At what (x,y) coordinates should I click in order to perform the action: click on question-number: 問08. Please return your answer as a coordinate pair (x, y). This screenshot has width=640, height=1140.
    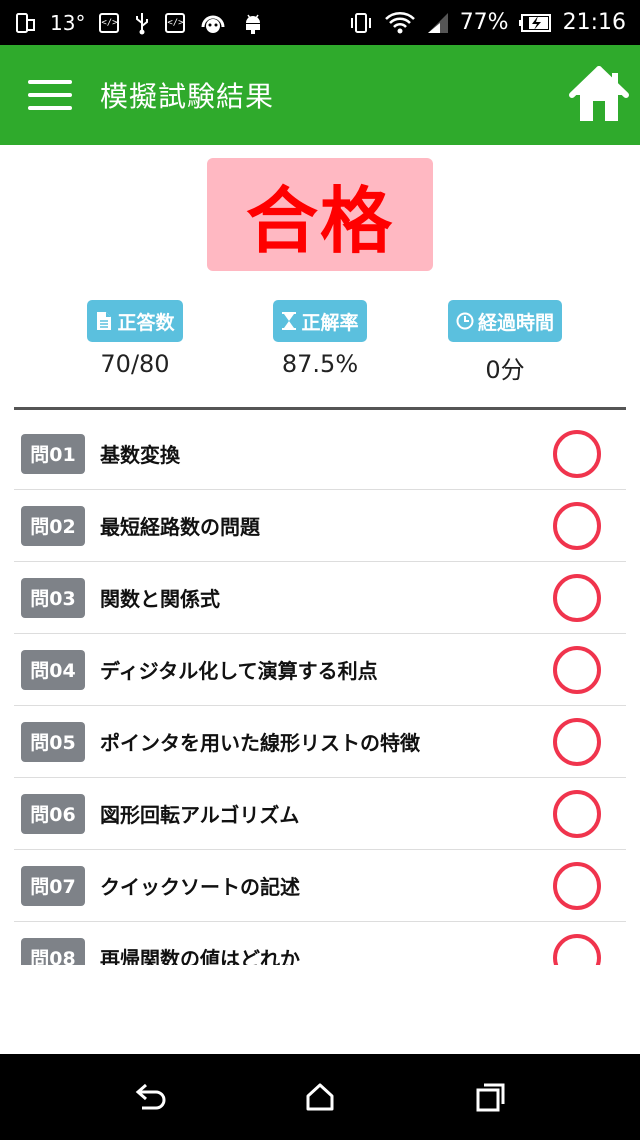
    Looking at the image, I should click on (53, 951).